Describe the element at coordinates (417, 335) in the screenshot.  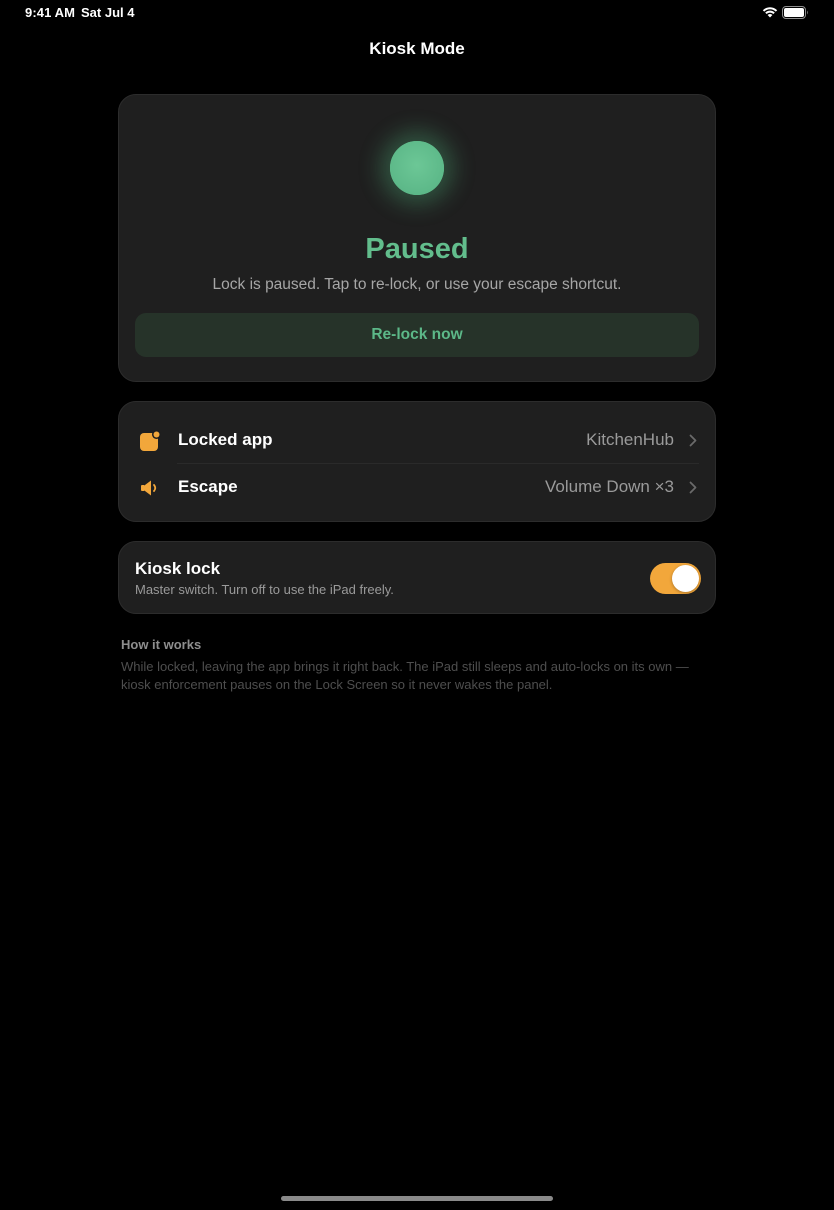
I see `relock-button: Re-lock now` at that location.